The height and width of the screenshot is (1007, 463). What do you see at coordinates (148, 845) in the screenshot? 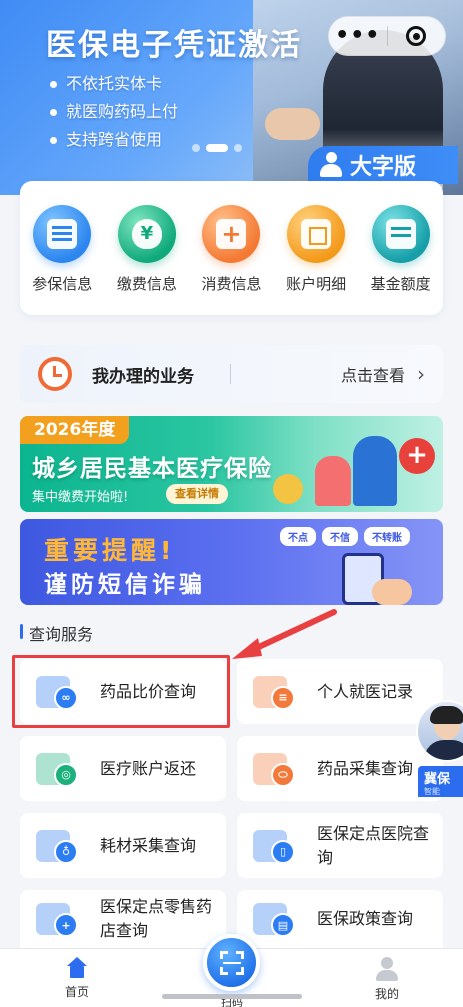
I see `service-label: 耗材采集查询` at bounding box center [148, 845].